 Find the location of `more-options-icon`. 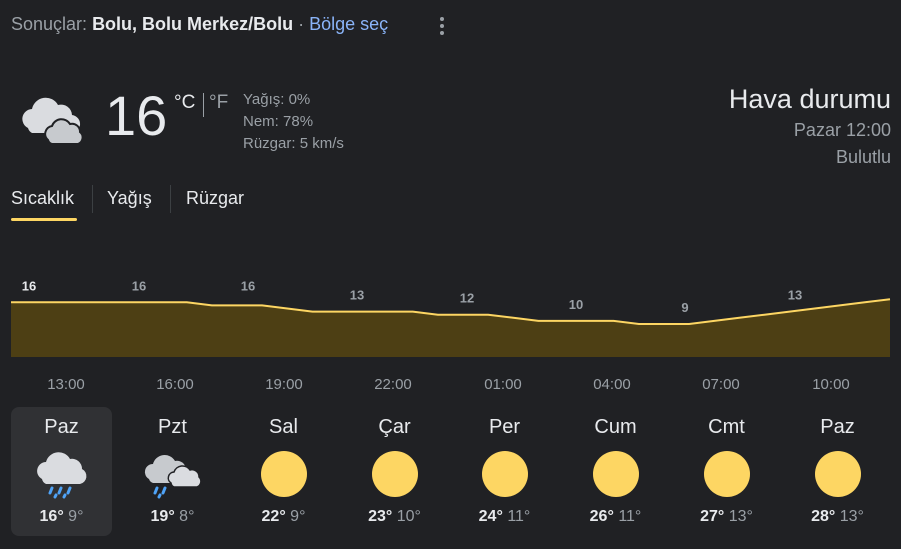

more-options-icon is located at coordinates (442, 26).